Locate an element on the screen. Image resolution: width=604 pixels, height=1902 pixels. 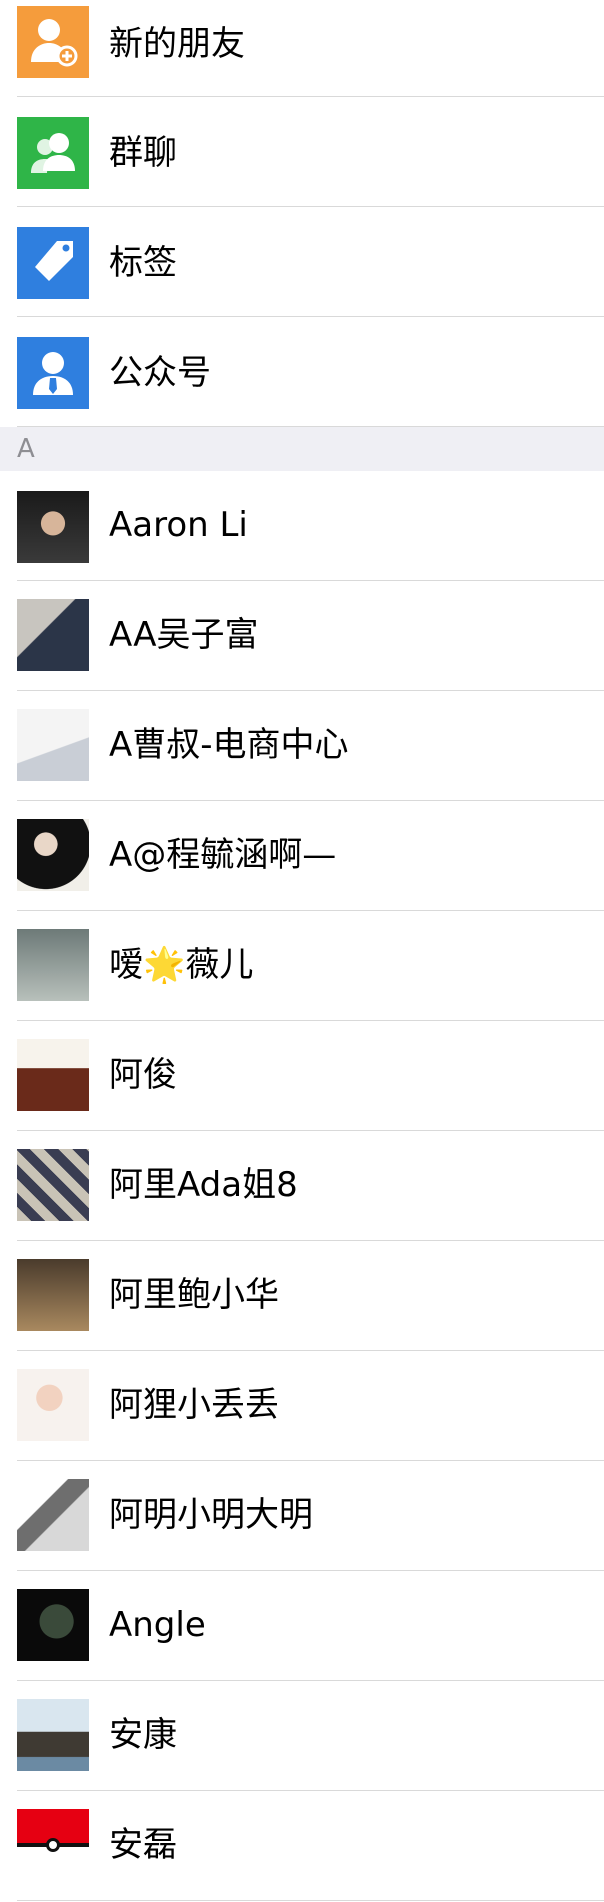
contact-name: 阿里Ada姐8 is located at coordinates (203, 1185).